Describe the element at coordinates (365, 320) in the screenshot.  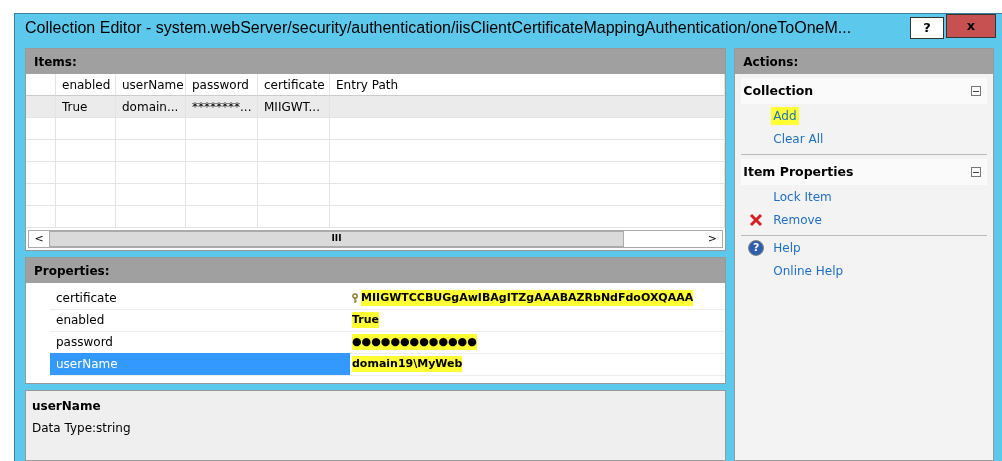
I see `property-value: True` at that location.